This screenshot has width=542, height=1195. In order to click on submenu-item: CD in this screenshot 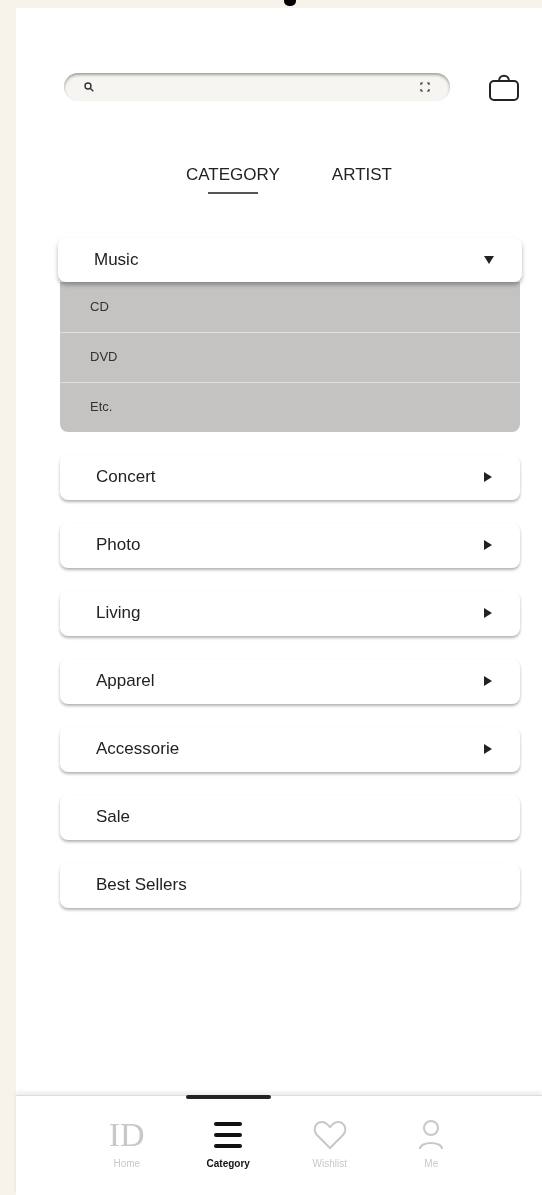, I will do `click(290, 306)`.